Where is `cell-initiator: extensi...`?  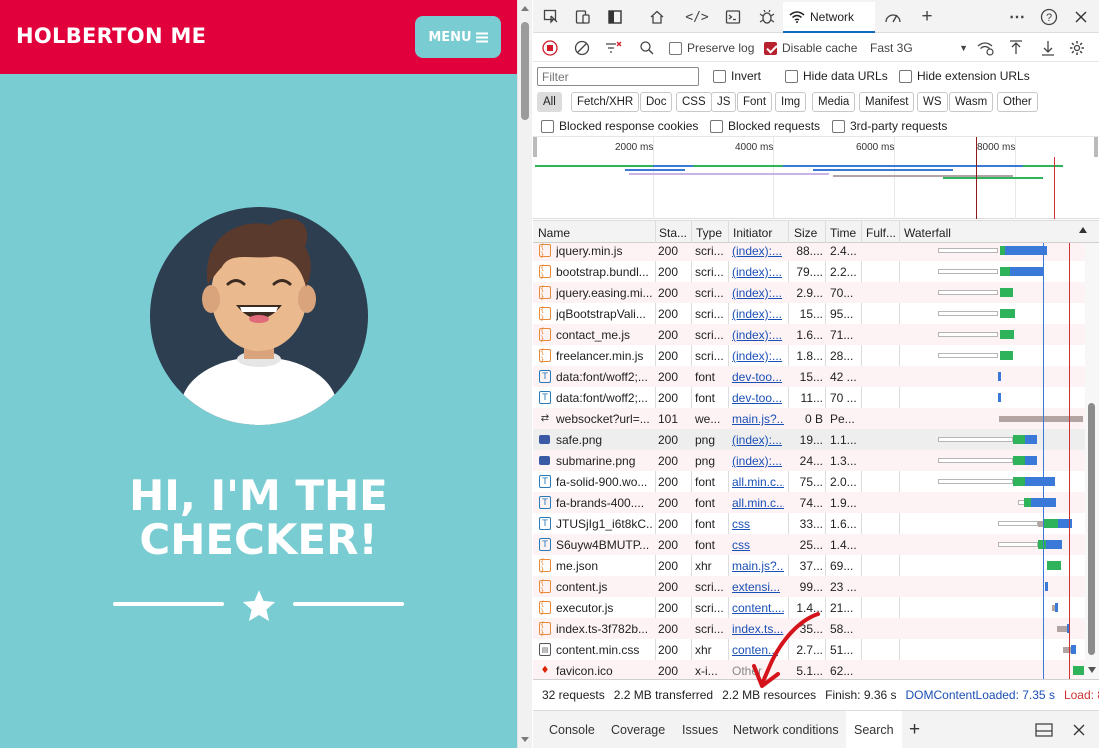
cell-initiator: extensi... is located at coordinates (758, 587).